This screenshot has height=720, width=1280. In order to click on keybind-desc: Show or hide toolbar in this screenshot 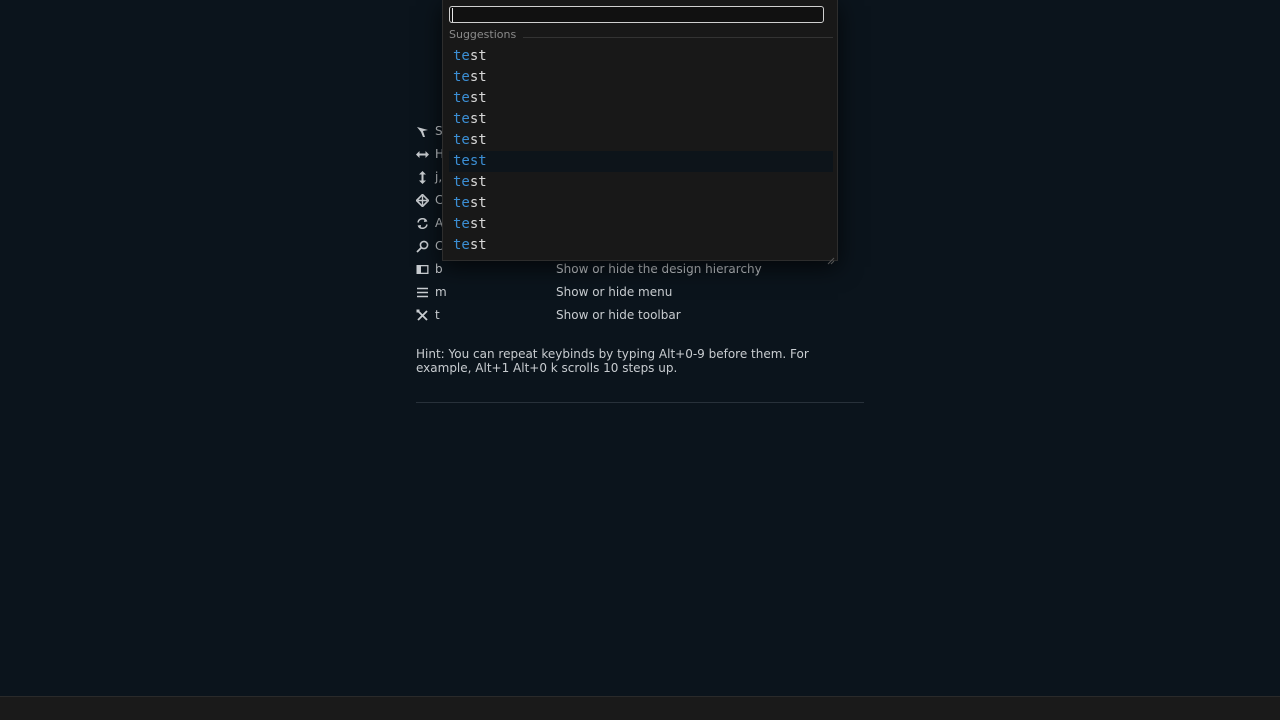, I will do `click(618, 315)`.